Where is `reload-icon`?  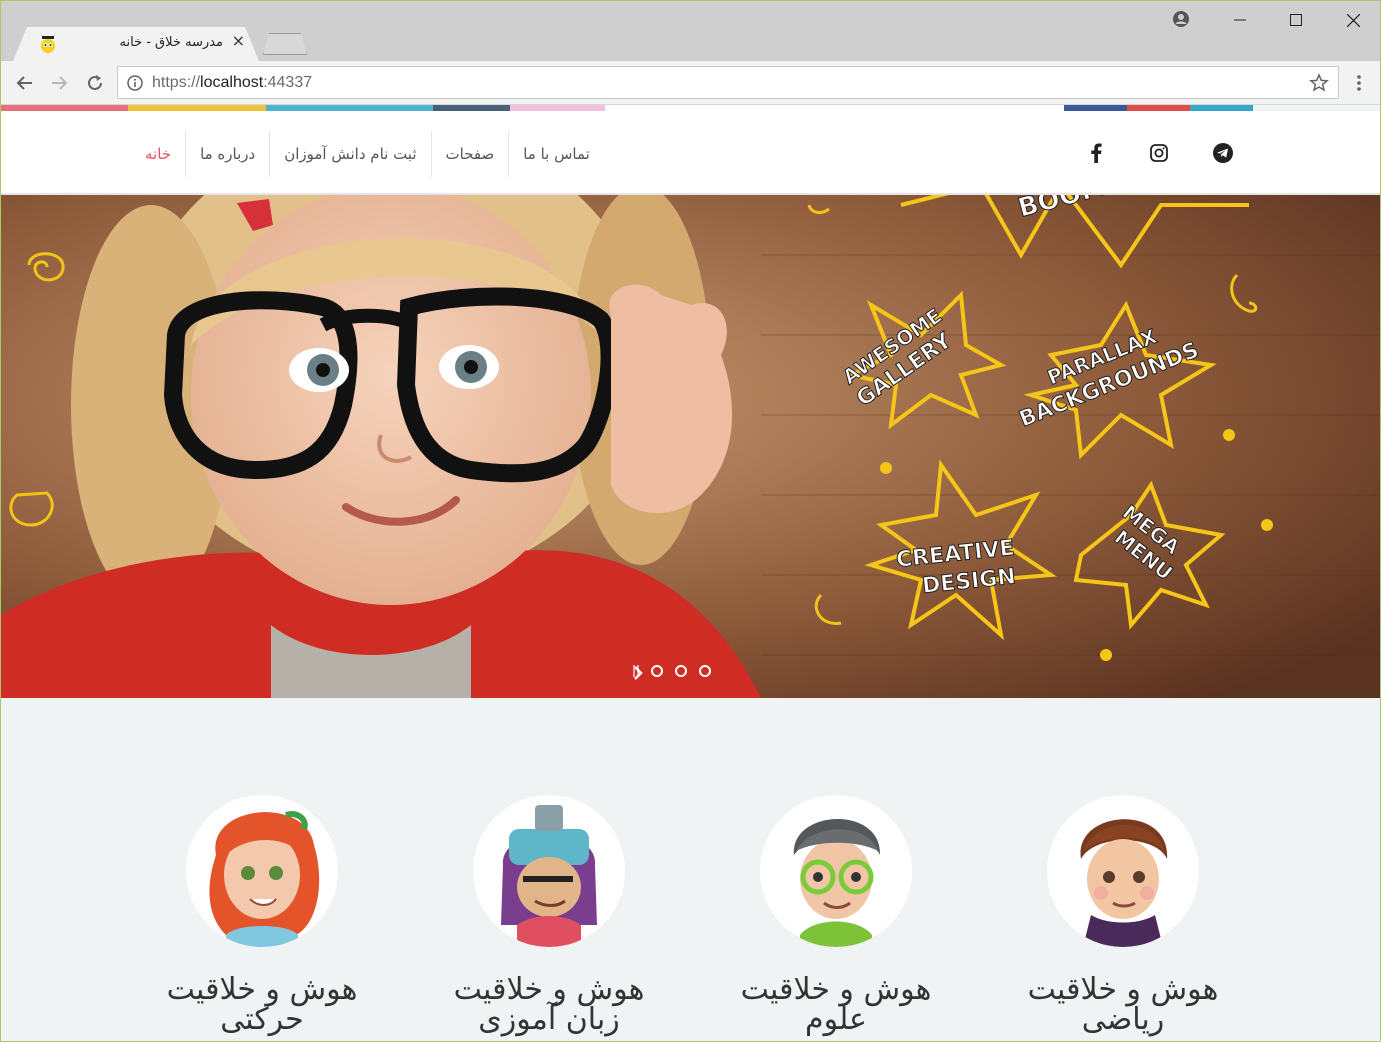 reload-icon is located at coordinates (95, 82).